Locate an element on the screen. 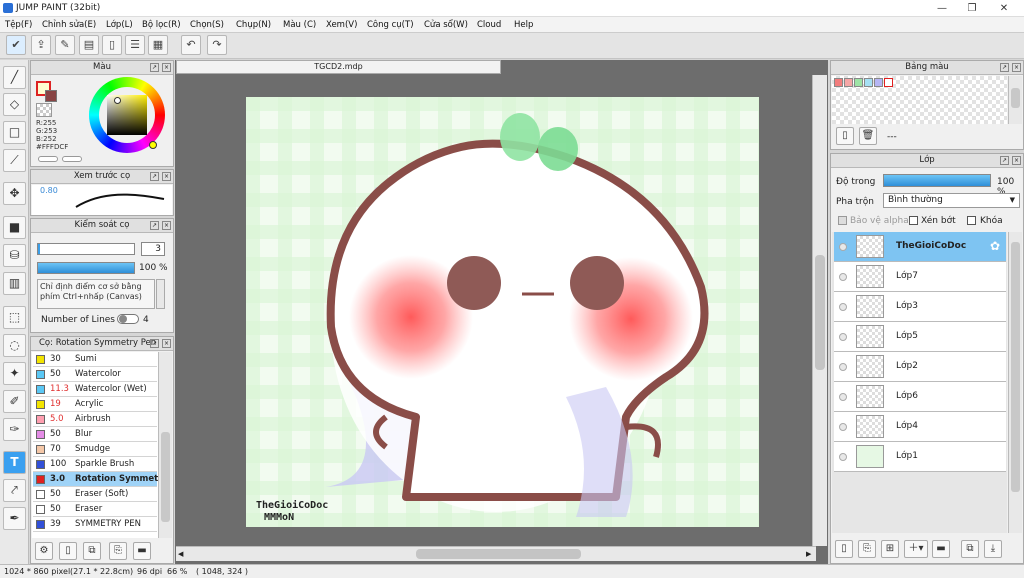 Image resolution: width=1024 pixels, height=578 pixels. line-tool-icon: ⟋ is located at coordinates (14, 160).